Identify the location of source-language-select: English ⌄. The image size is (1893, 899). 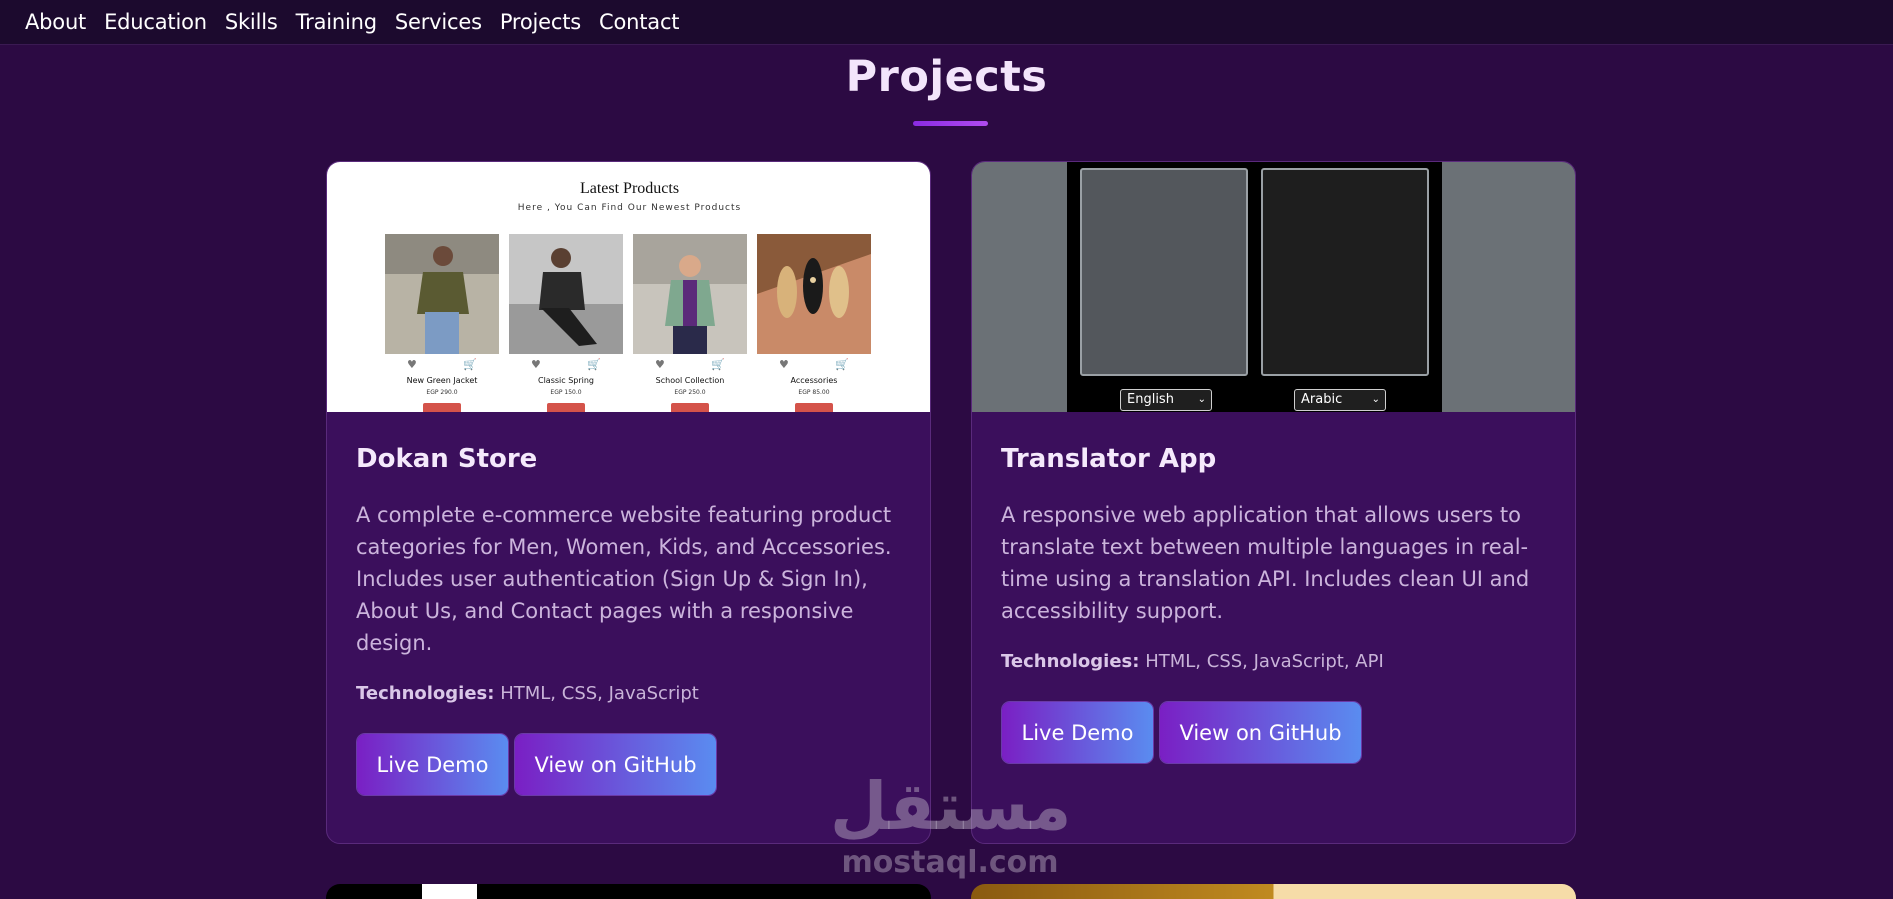
(1166, 400).